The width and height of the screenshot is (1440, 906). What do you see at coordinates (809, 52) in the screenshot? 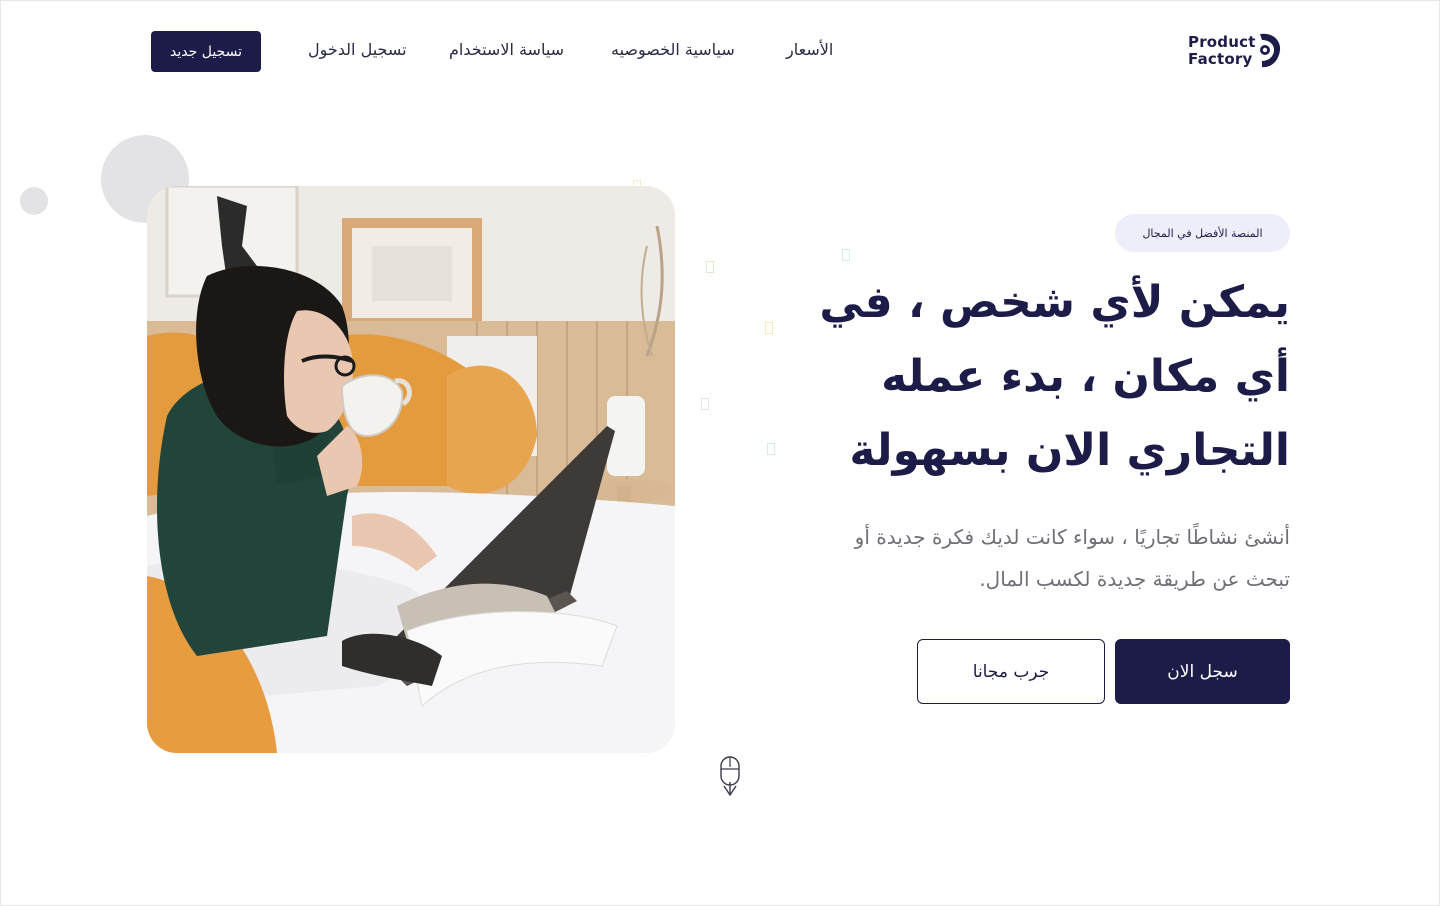
I see `nav-pricing-link: الأسعار` at bounding box center [809, 52].